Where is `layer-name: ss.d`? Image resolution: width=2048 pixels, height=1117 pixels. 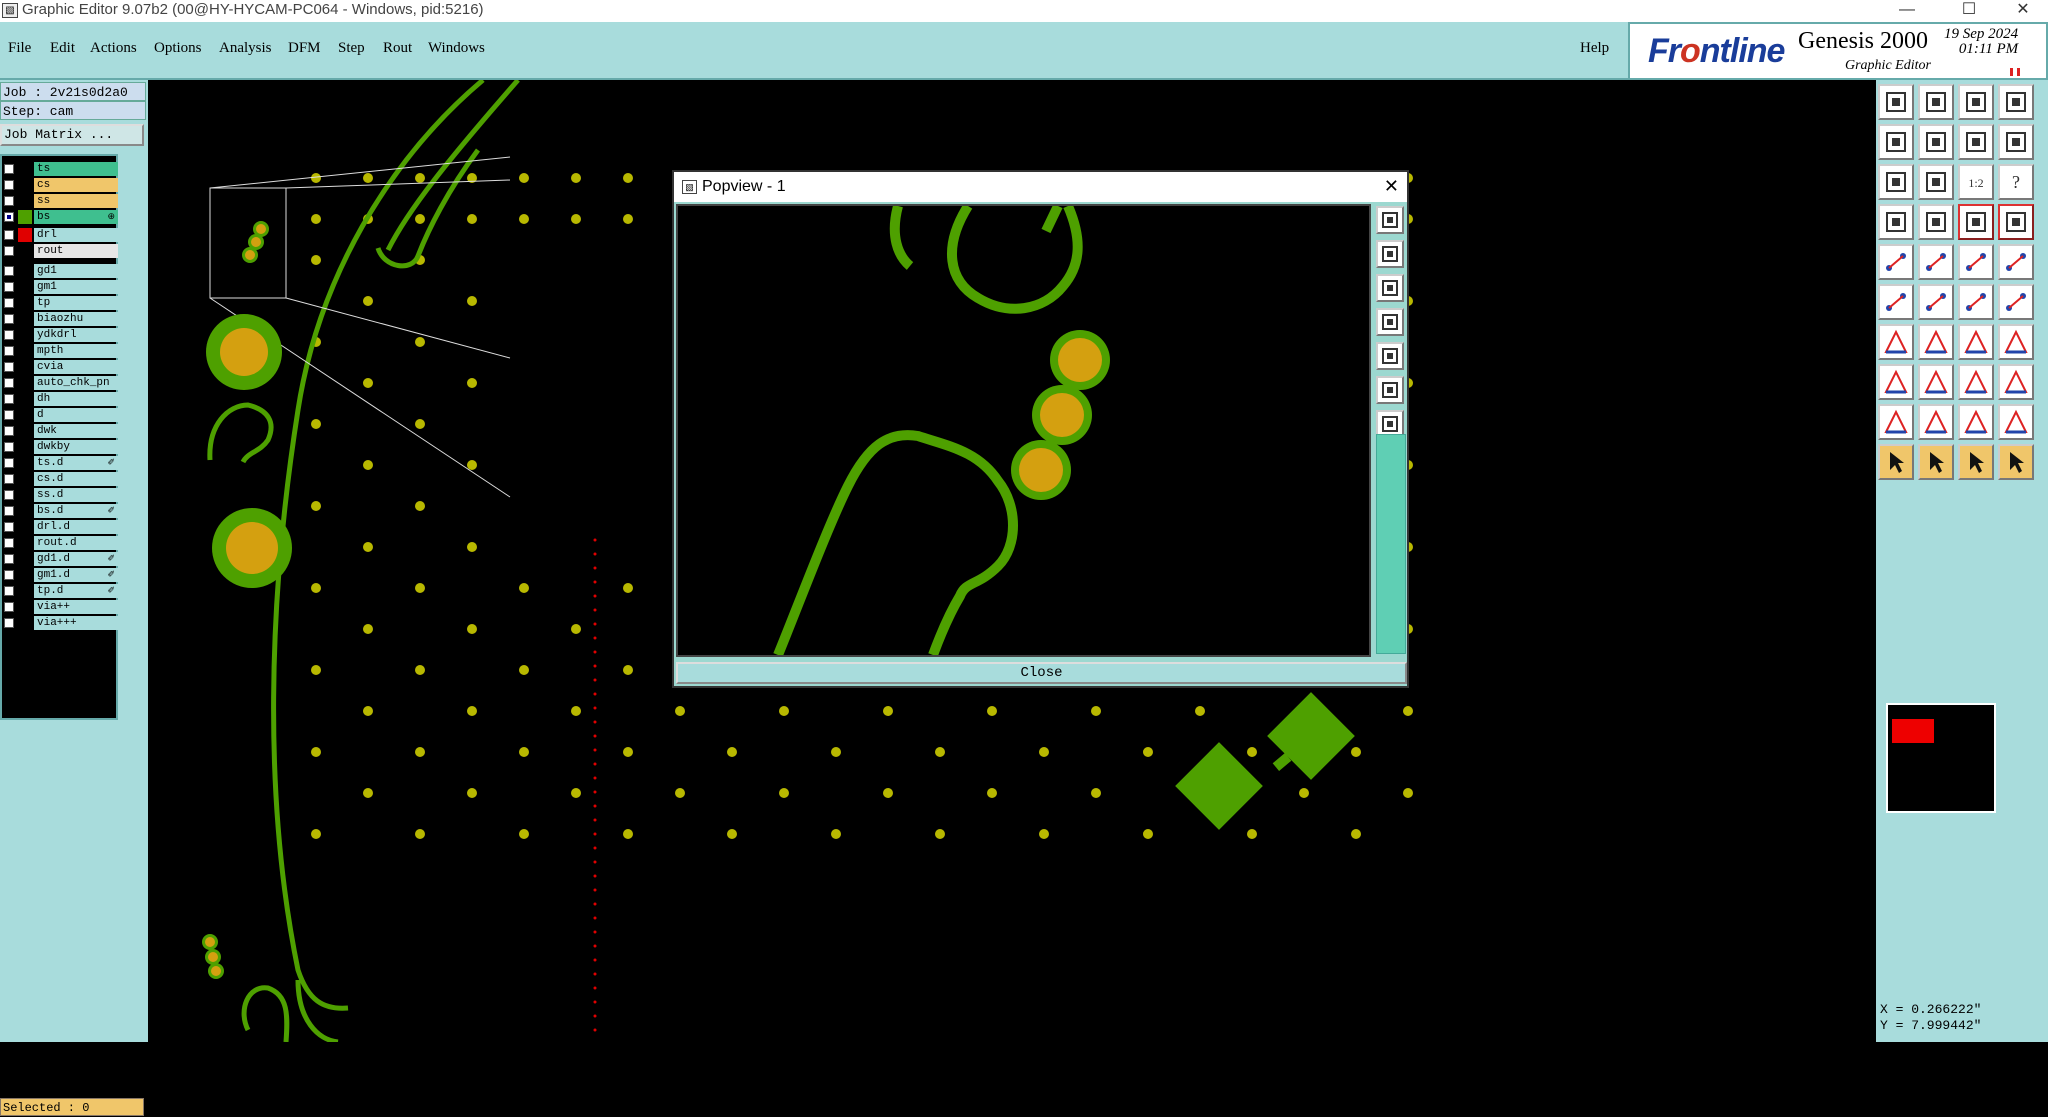
layer-name: ss.d is located at coordinates (76, 495).